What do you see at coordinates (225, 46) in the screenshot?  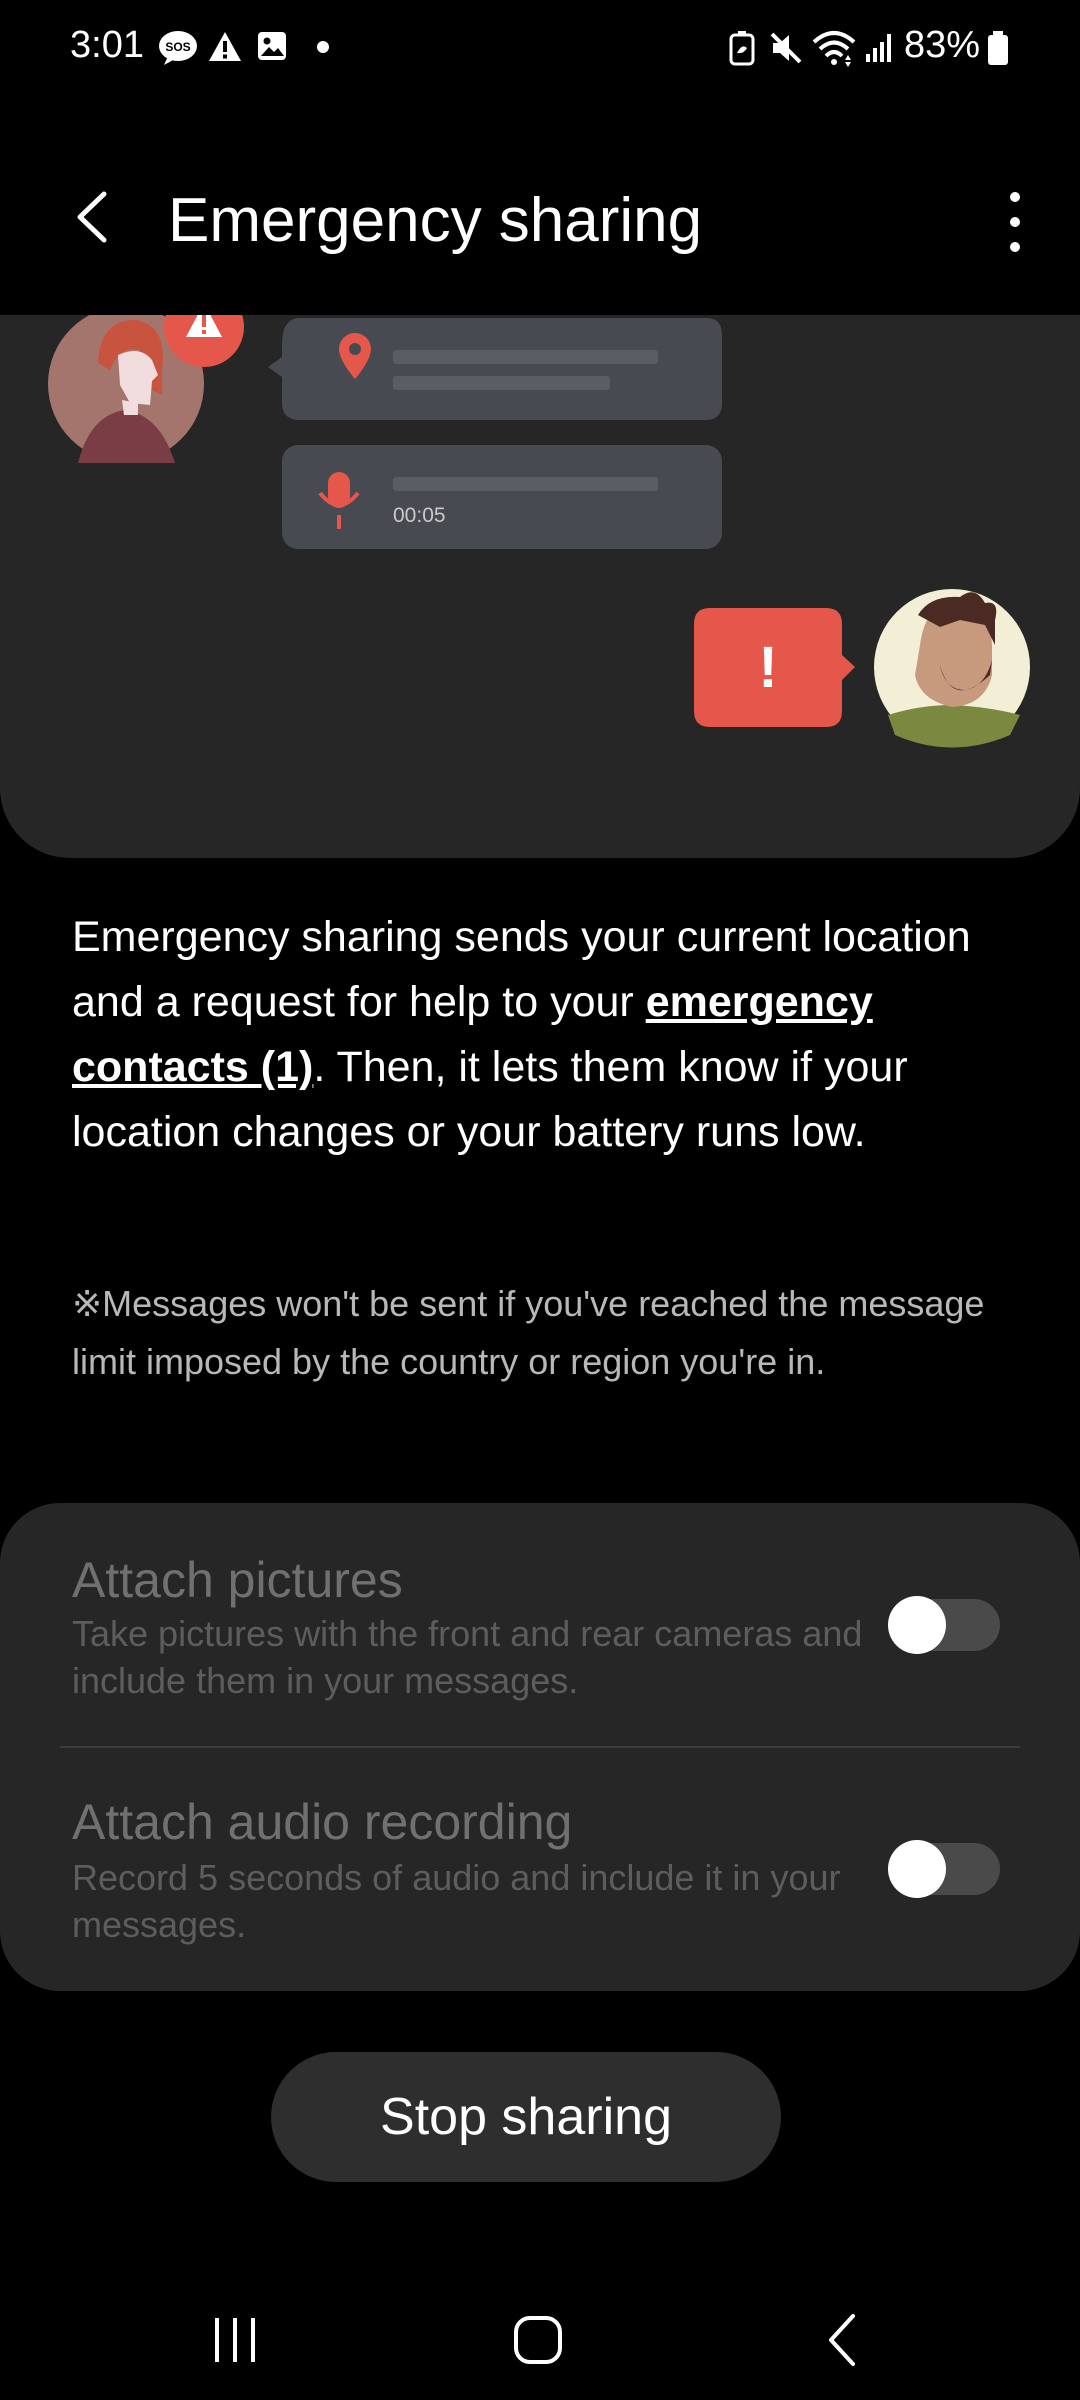 I see `warning-icon` at bounding box center [225, 46].